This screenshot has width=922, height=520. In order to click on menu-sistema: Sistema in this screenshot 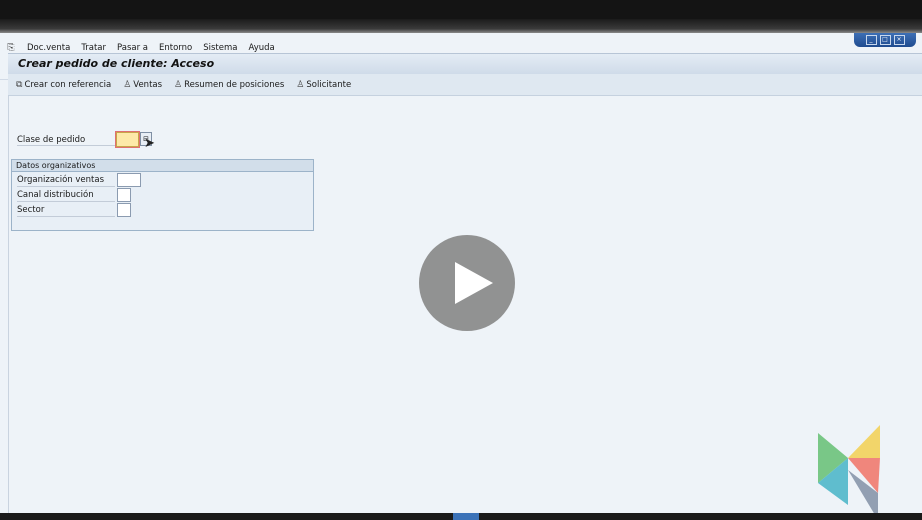, I will do `click(220, 48)`.